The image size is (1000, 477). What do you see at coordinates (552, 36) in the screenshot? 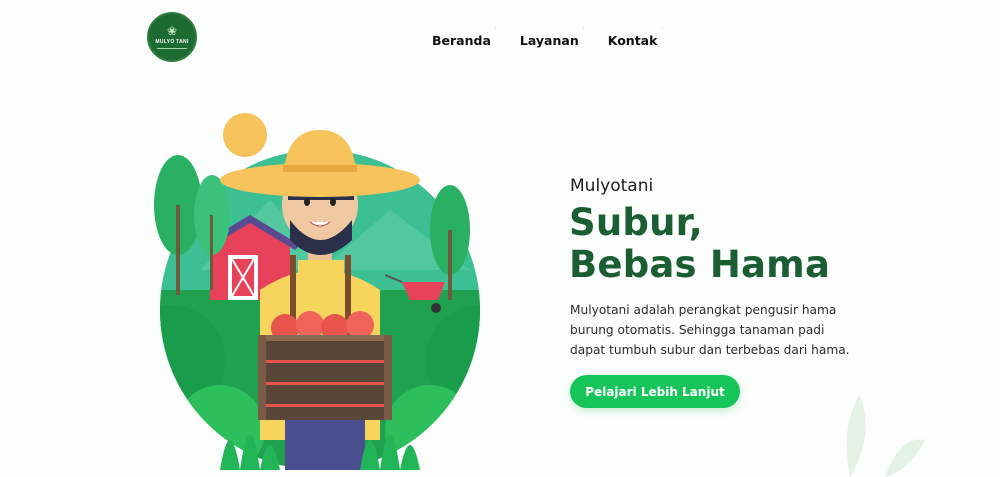
I see `nav-link-layanan: Layanan ›` at bounding box center [552, 36].